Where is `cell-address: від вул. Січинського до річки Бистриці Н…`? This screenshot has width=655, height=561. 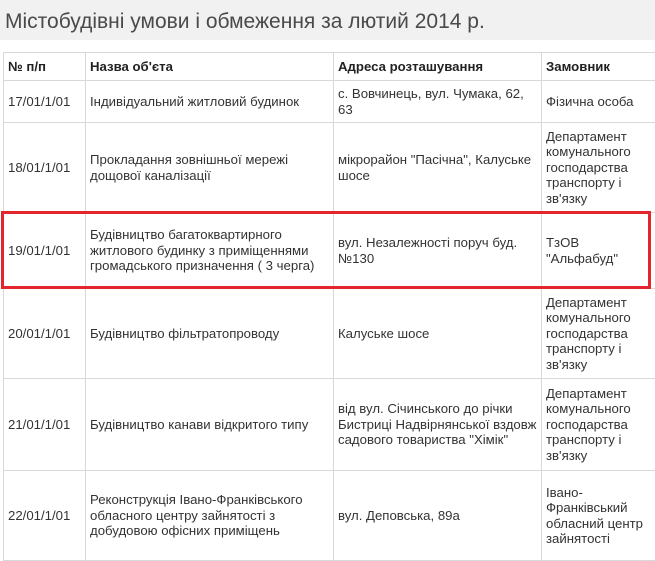
cell-address: від вул. Січинського до річки Бистриці Н… is located at coordinates (438, 425).